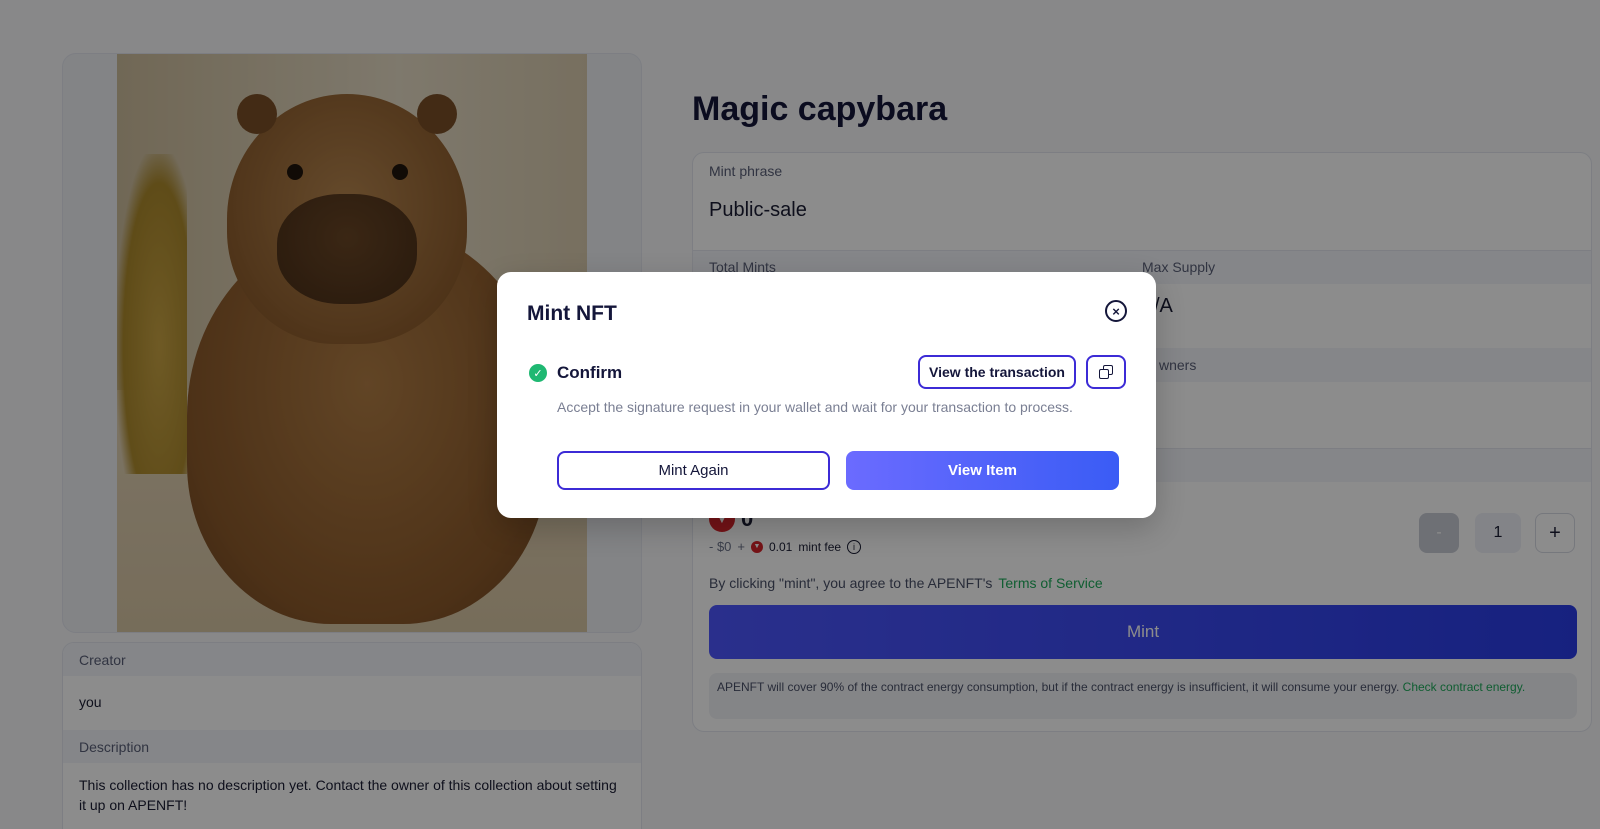  Describe the element at coordinates (590, 372) in the screenshot. I see `confirm-step-label: Confirm` at that location.